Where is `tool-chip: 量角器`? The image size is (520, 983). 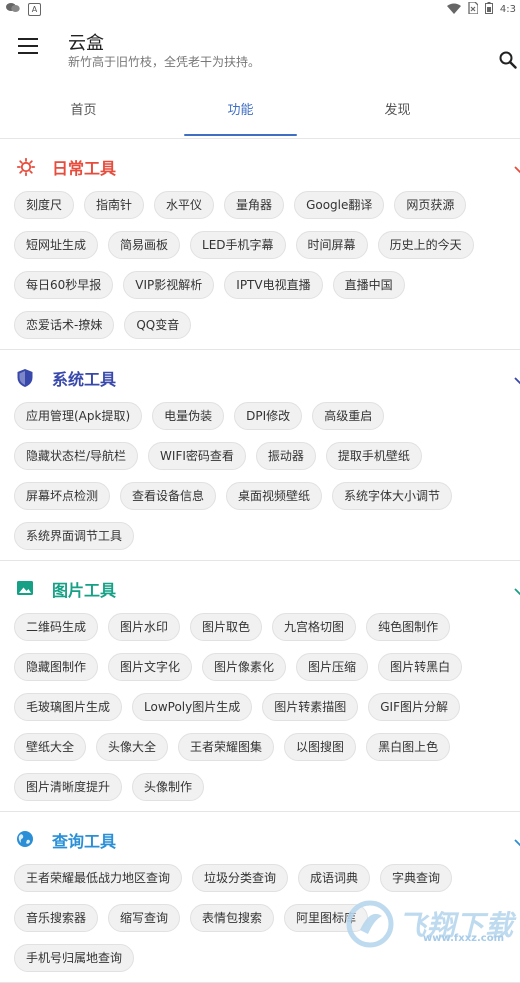 tool-chip: 量角器 is located at coordinates (254, 205).